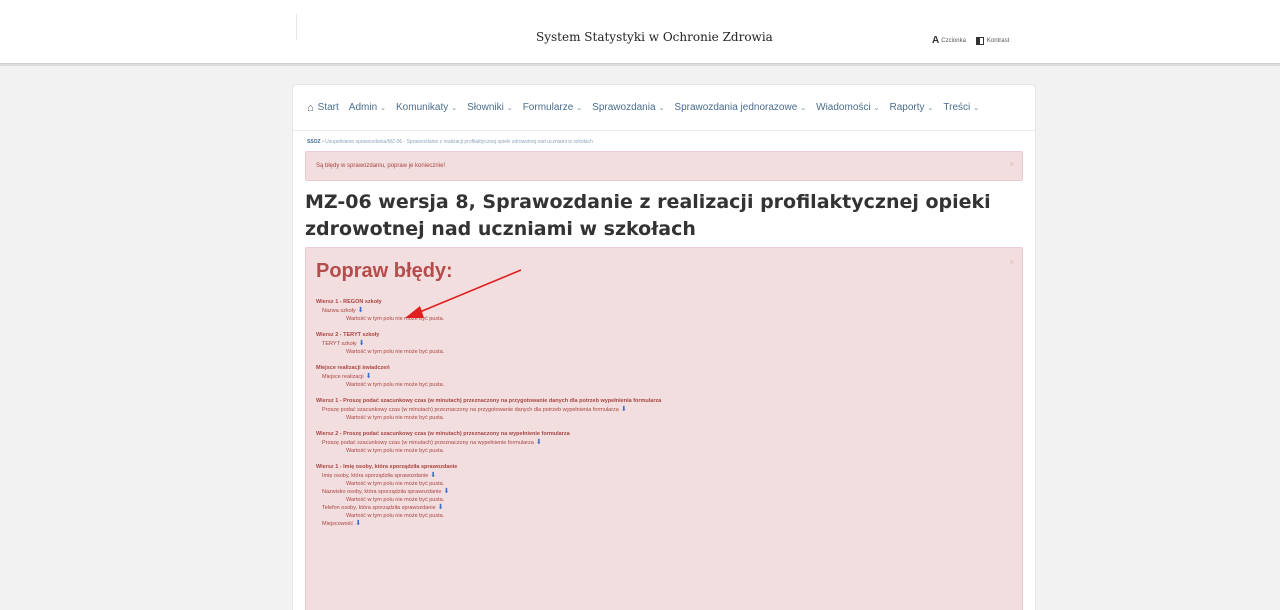  I want to click on errors-heading: Popraw błędy:, so click(384, 271).